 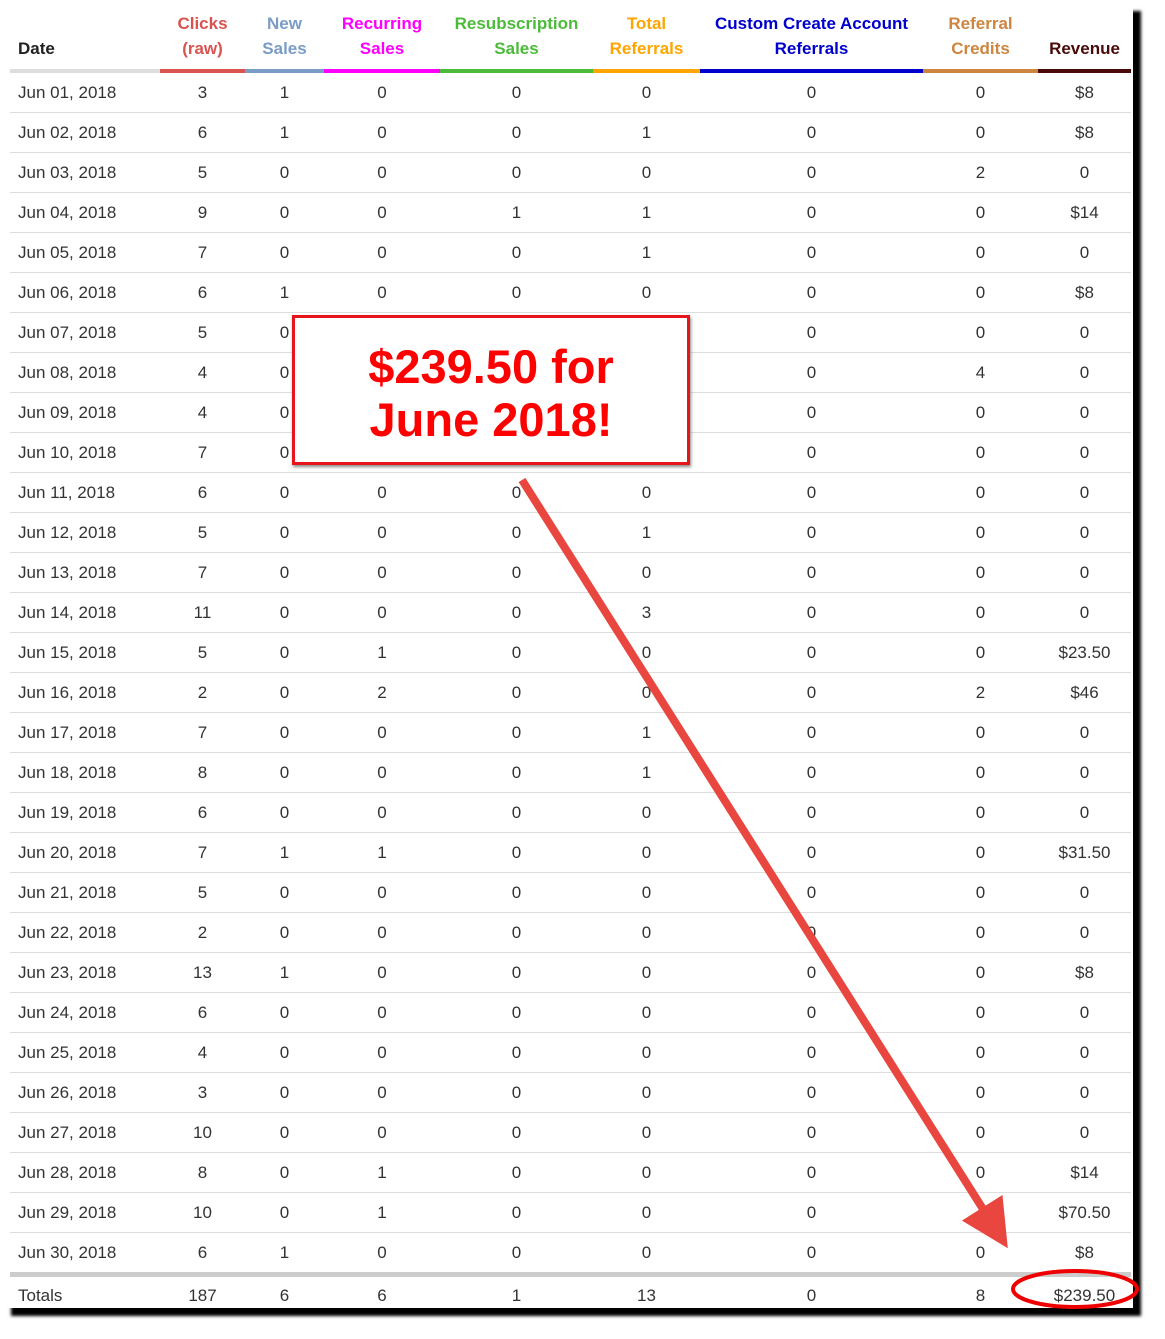 I want to click on table-row: Jun 25, 2018 4 0 0 0 0 0 0 0, so click(x=570, y=1052).